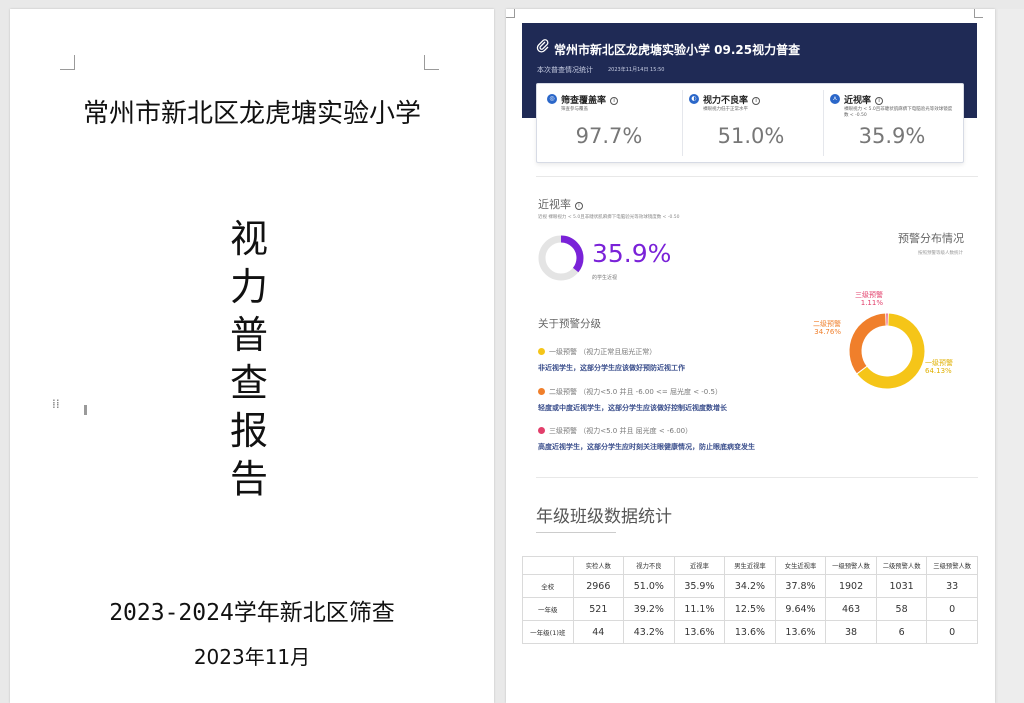 The image size is (1024, 703). I want to click on myopia-rate-value: 35.9%, so click(632, 253).